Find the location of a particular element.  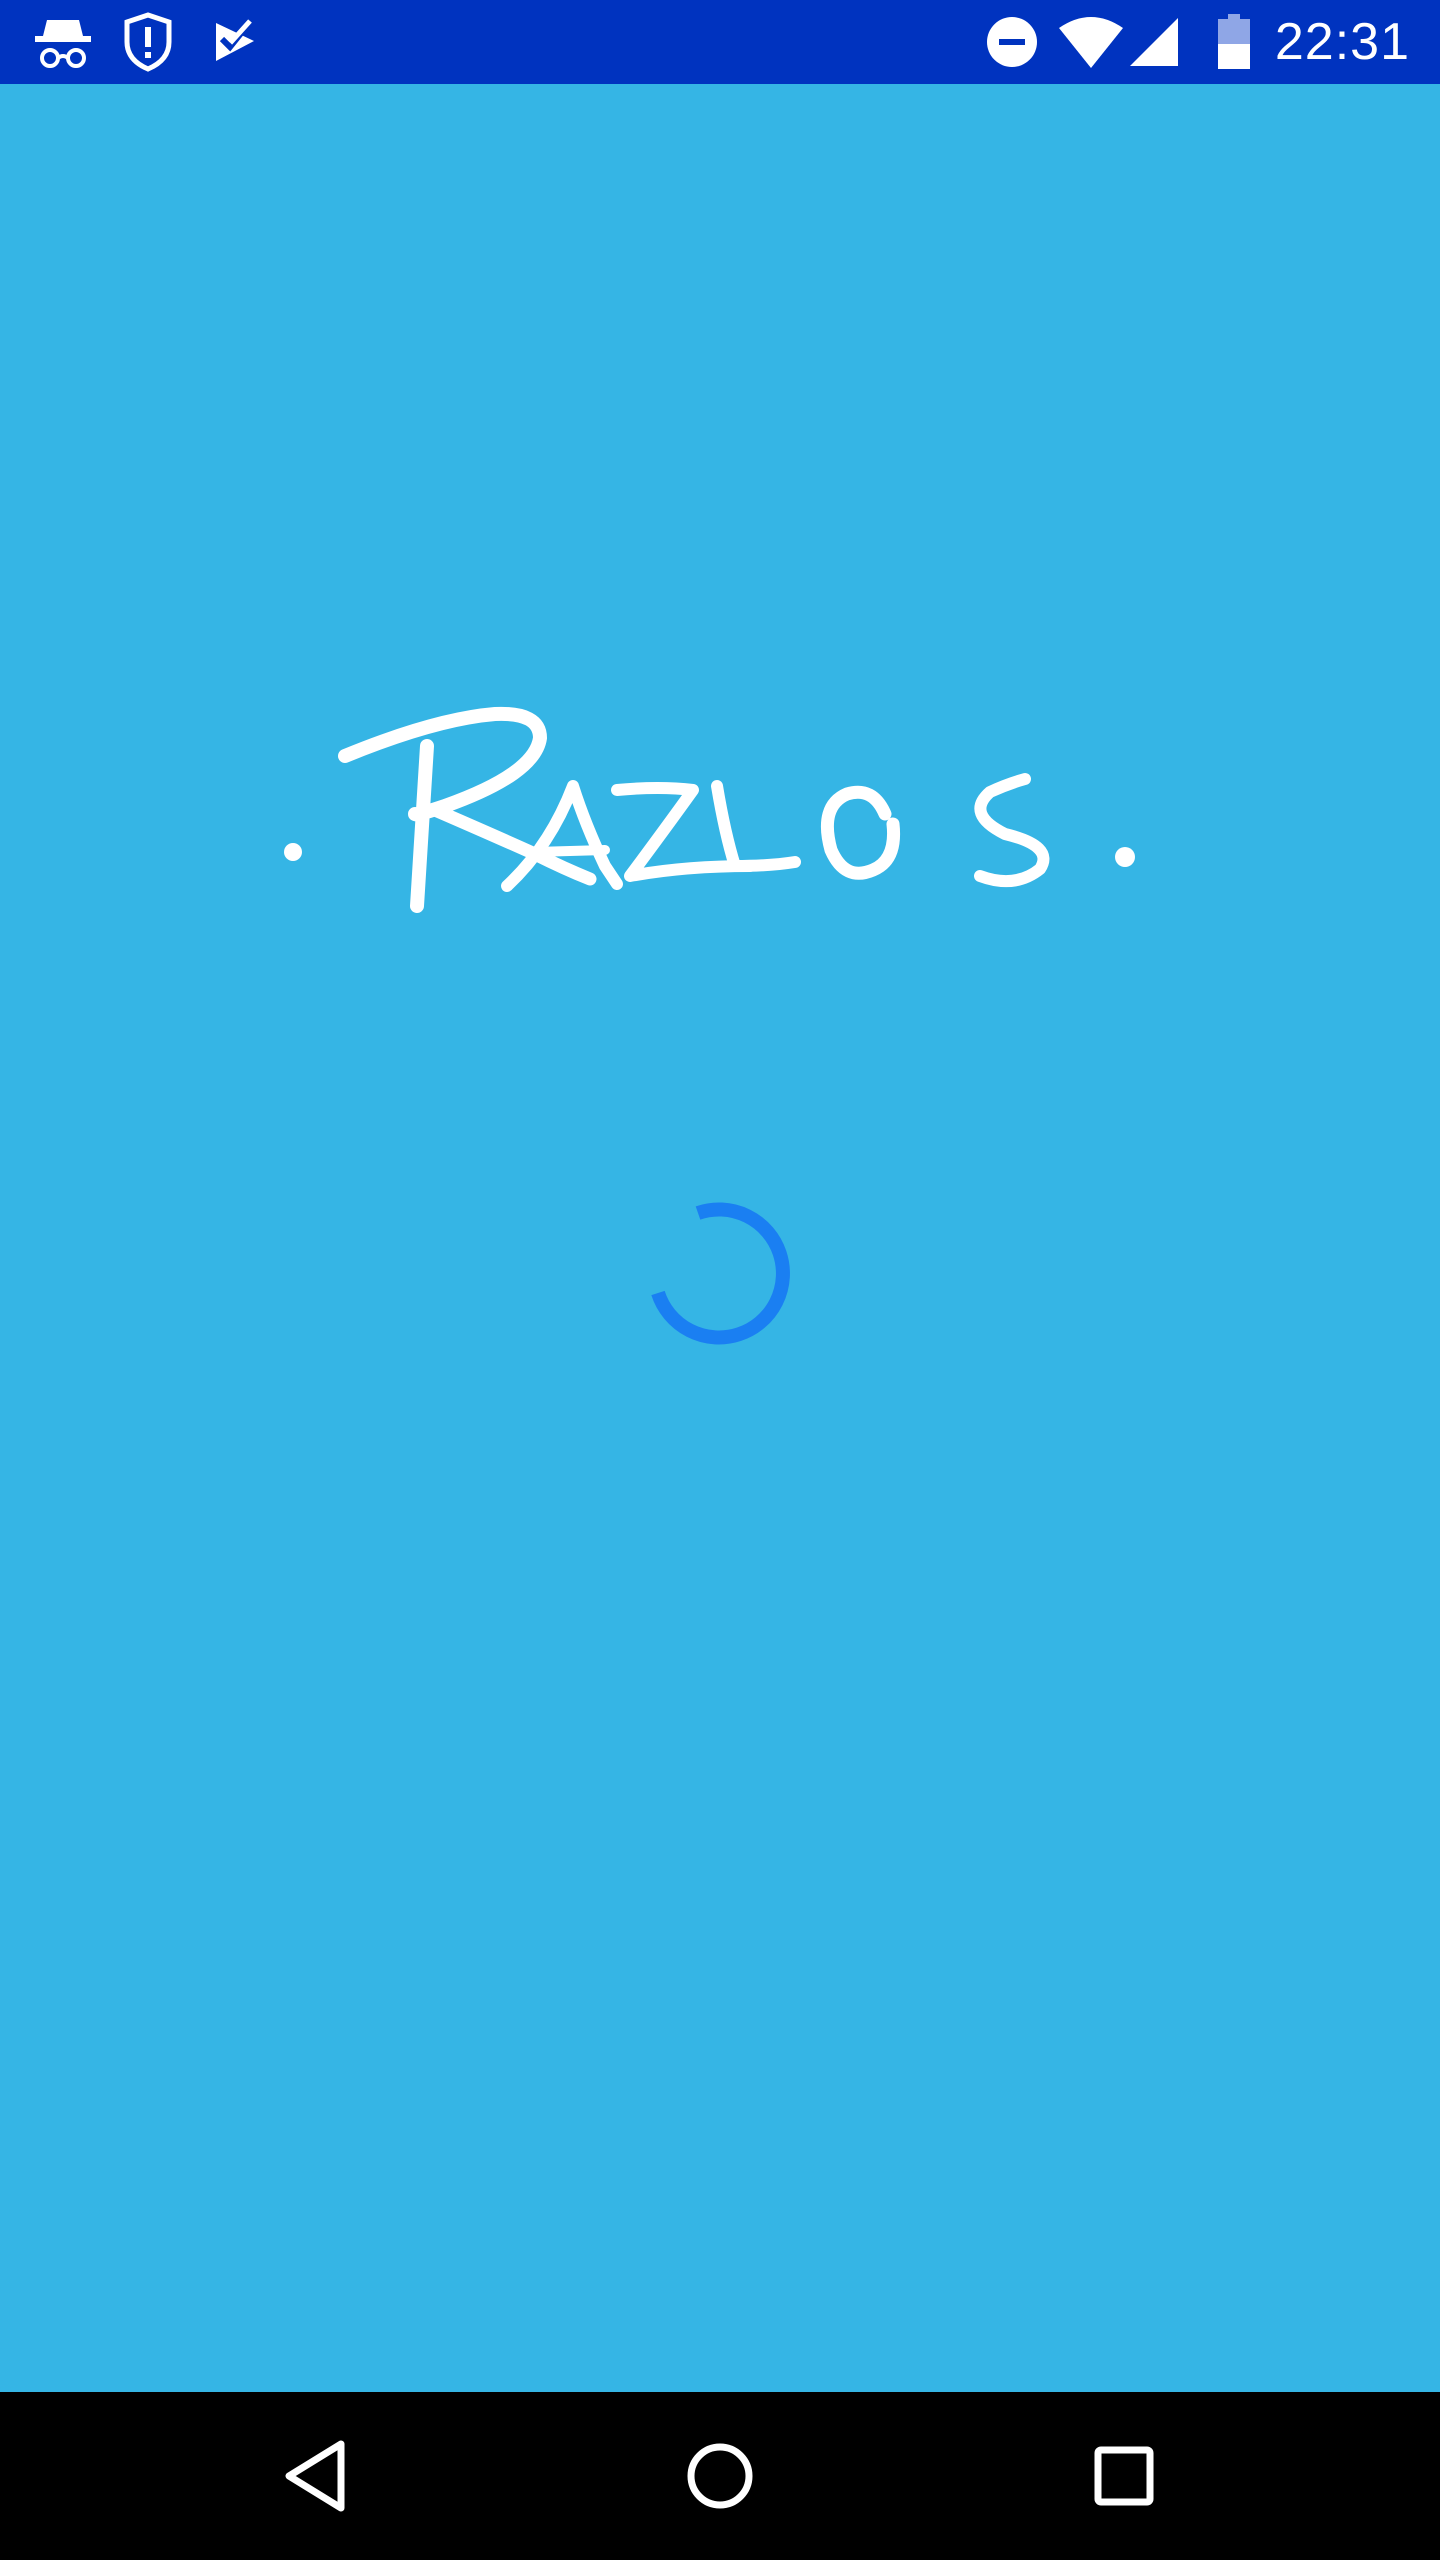

back-icon is located at coordinates (315, 2476).